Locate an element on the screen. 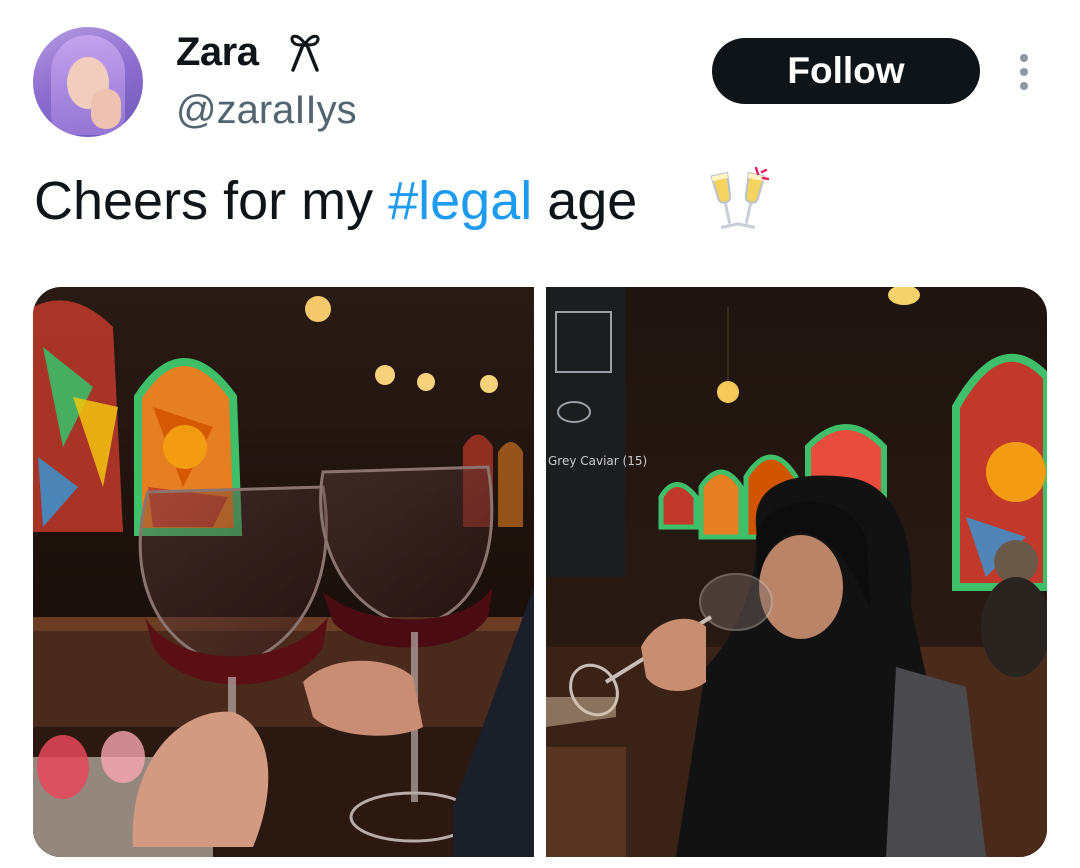 The width and height of the screenshot is (1080, 868). tweet-text-after: age is located at coordinates (585, 201).